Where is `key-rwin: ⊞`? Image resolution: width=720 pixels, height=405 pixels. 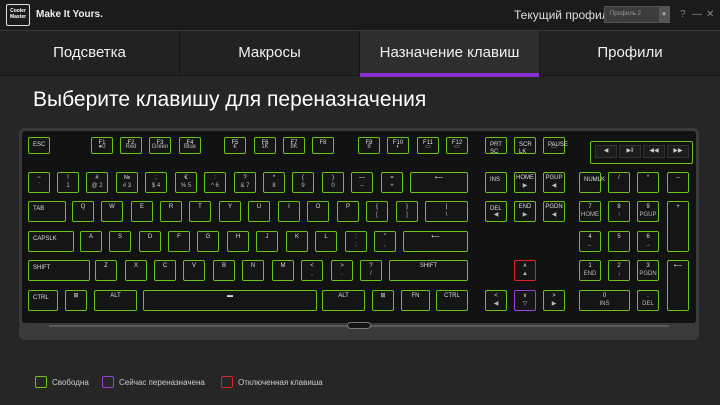 key-rwin: ⊞ is located at coordinates (383, 300).